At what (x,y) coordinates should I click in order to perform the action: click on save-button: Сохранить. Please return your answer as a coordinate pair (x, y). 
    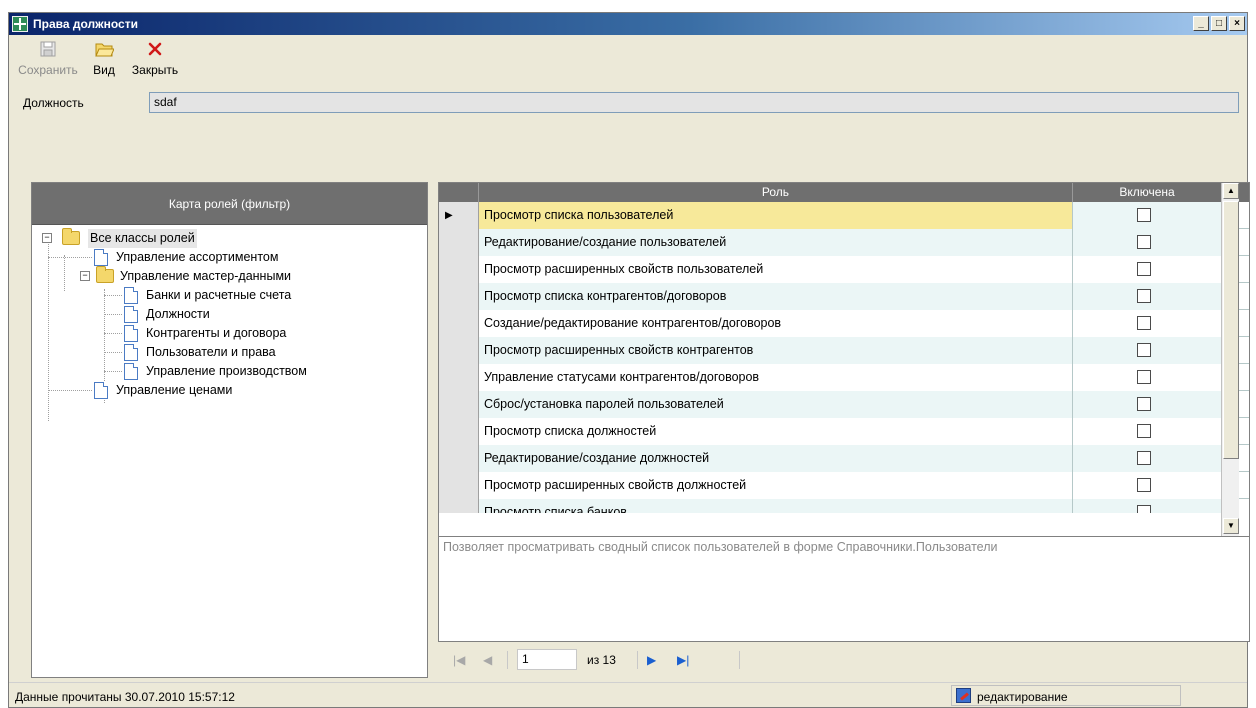
    Looking at the image, I should click on (48, 58).